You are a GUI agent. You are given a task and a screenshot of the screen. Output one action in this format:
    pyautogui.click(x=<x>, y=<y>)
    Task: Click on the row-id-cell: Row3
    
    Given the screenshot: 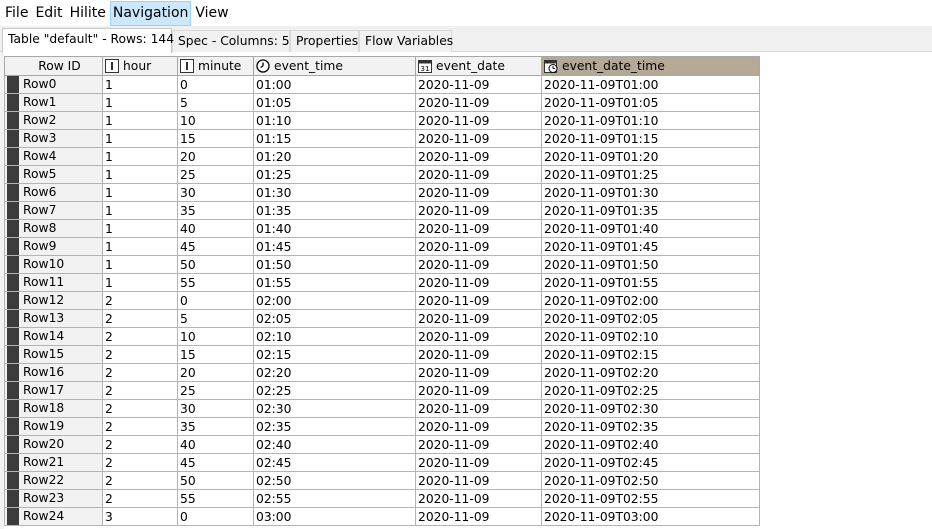 What is the action you would take?
    pyautogui.click(x=53, y=138)
    